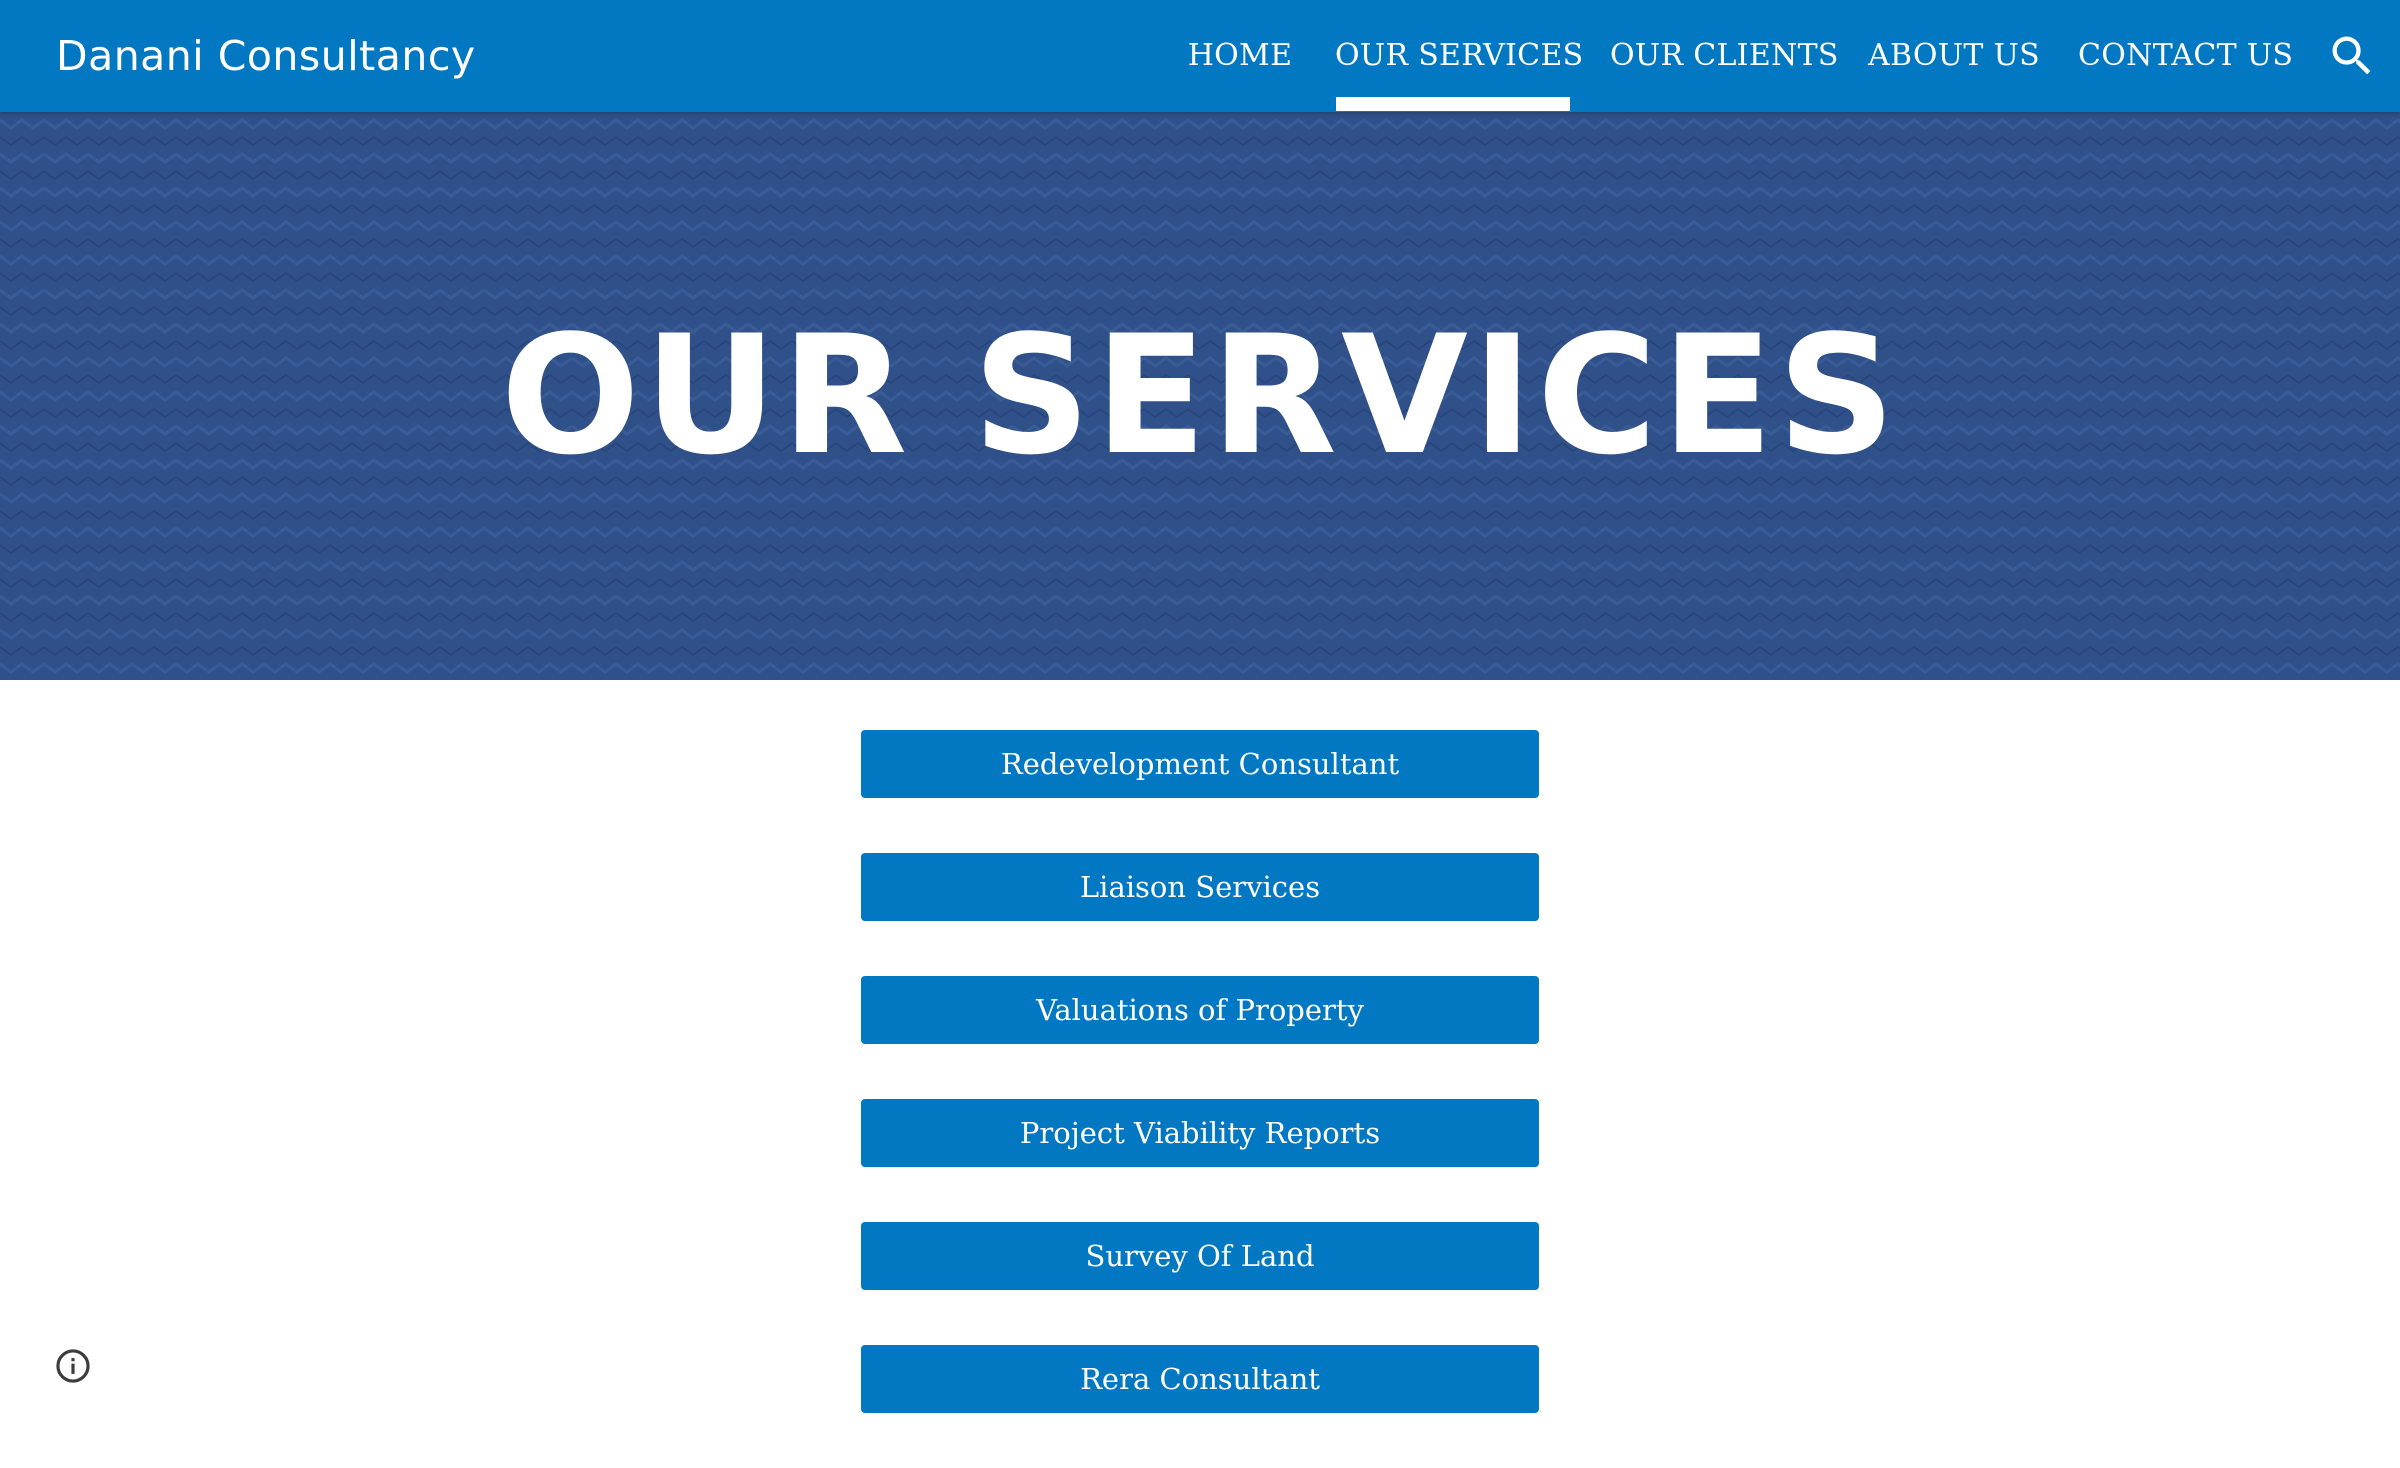 The height and width of the screenshot is (1468, 2400). I want to click on service-button-redevelopment-consultant: Redevelopment Consultant, so click(1200, 764).